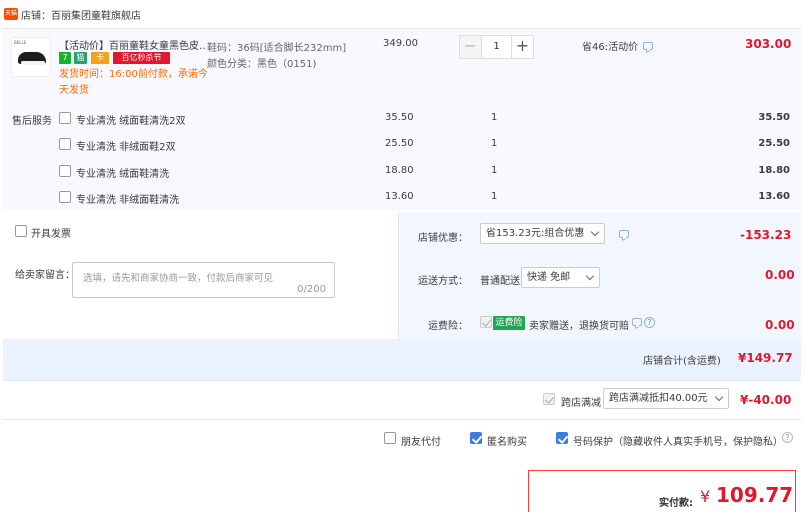  Describe the element at coordinates (768, 44) in the screenshot. I see `item-total: 303.00` at that location.